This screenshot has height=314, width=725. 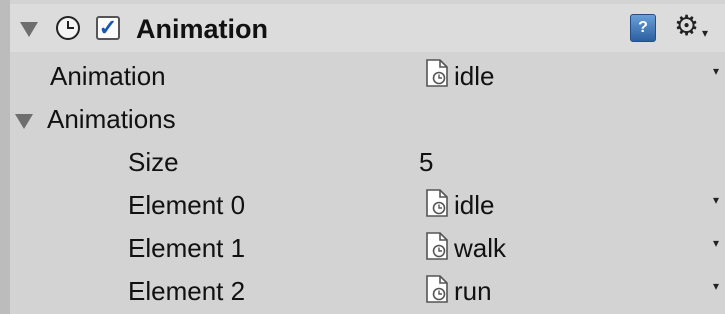 What do you see at coordinates (474, 205) in the screenshot?
I see `element-0-value: idle` at bounding box center [474, 205].